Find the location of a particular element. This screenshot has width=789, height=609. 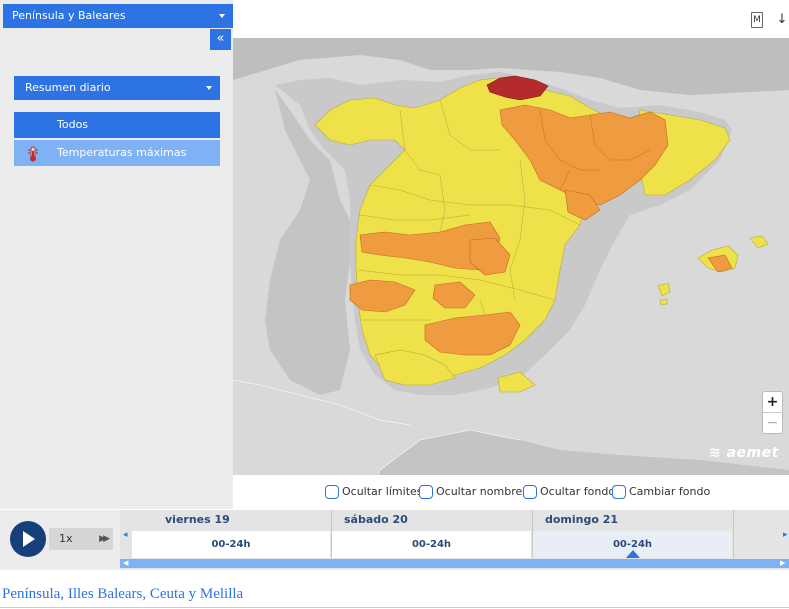

layer-item-max-temperatures: Temperaturas máximas is located at coordinates (117, 153).